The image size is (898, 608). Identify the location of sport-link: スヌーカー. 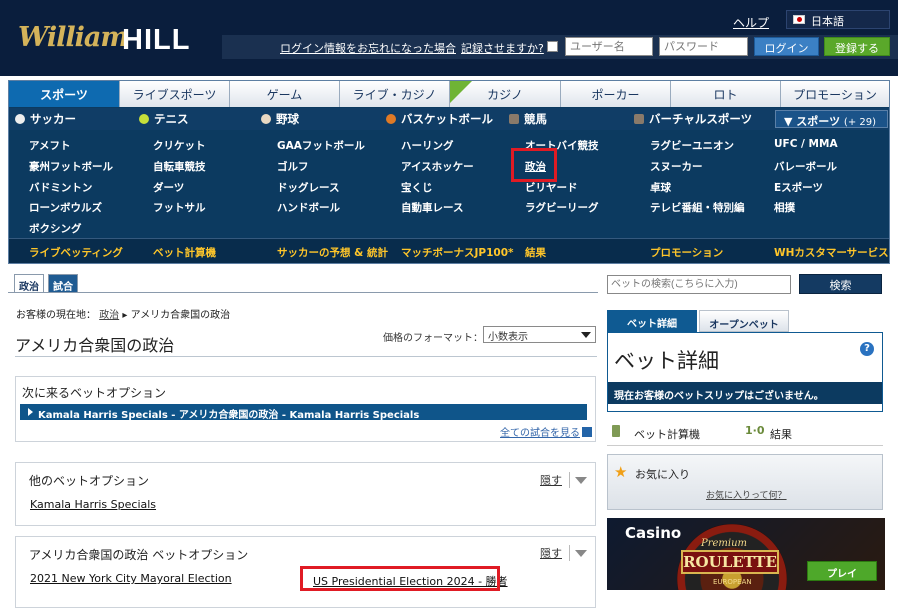
(676, 166).